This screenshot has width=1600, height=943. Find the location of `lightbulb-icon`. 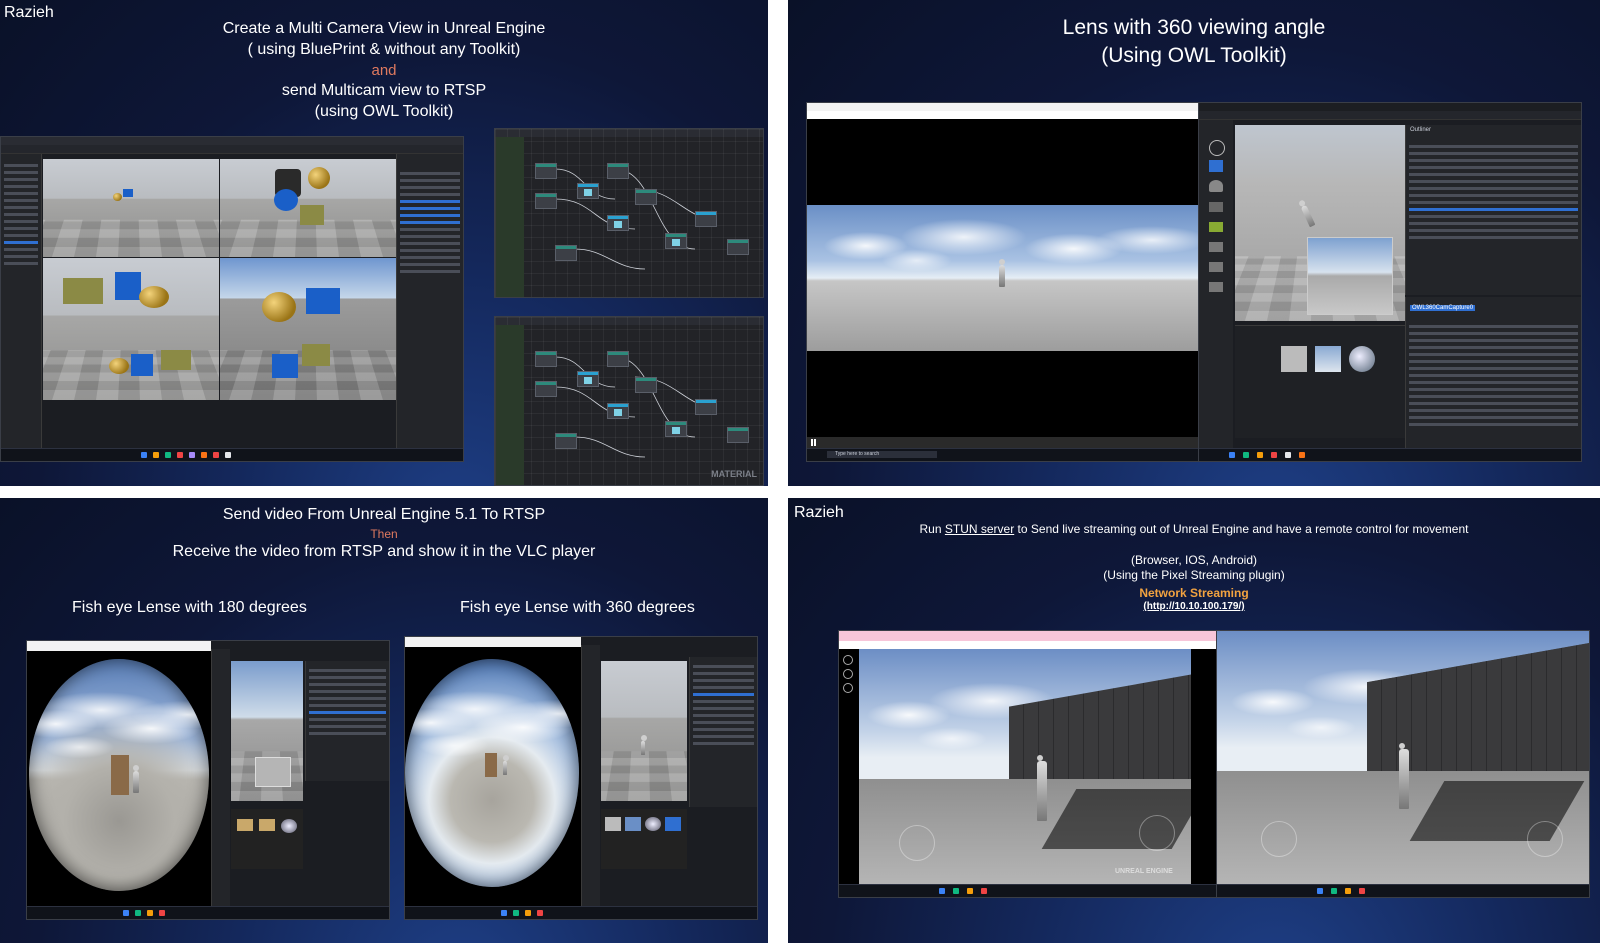

lightbulb-icon is located at coordinates (1216, 186).